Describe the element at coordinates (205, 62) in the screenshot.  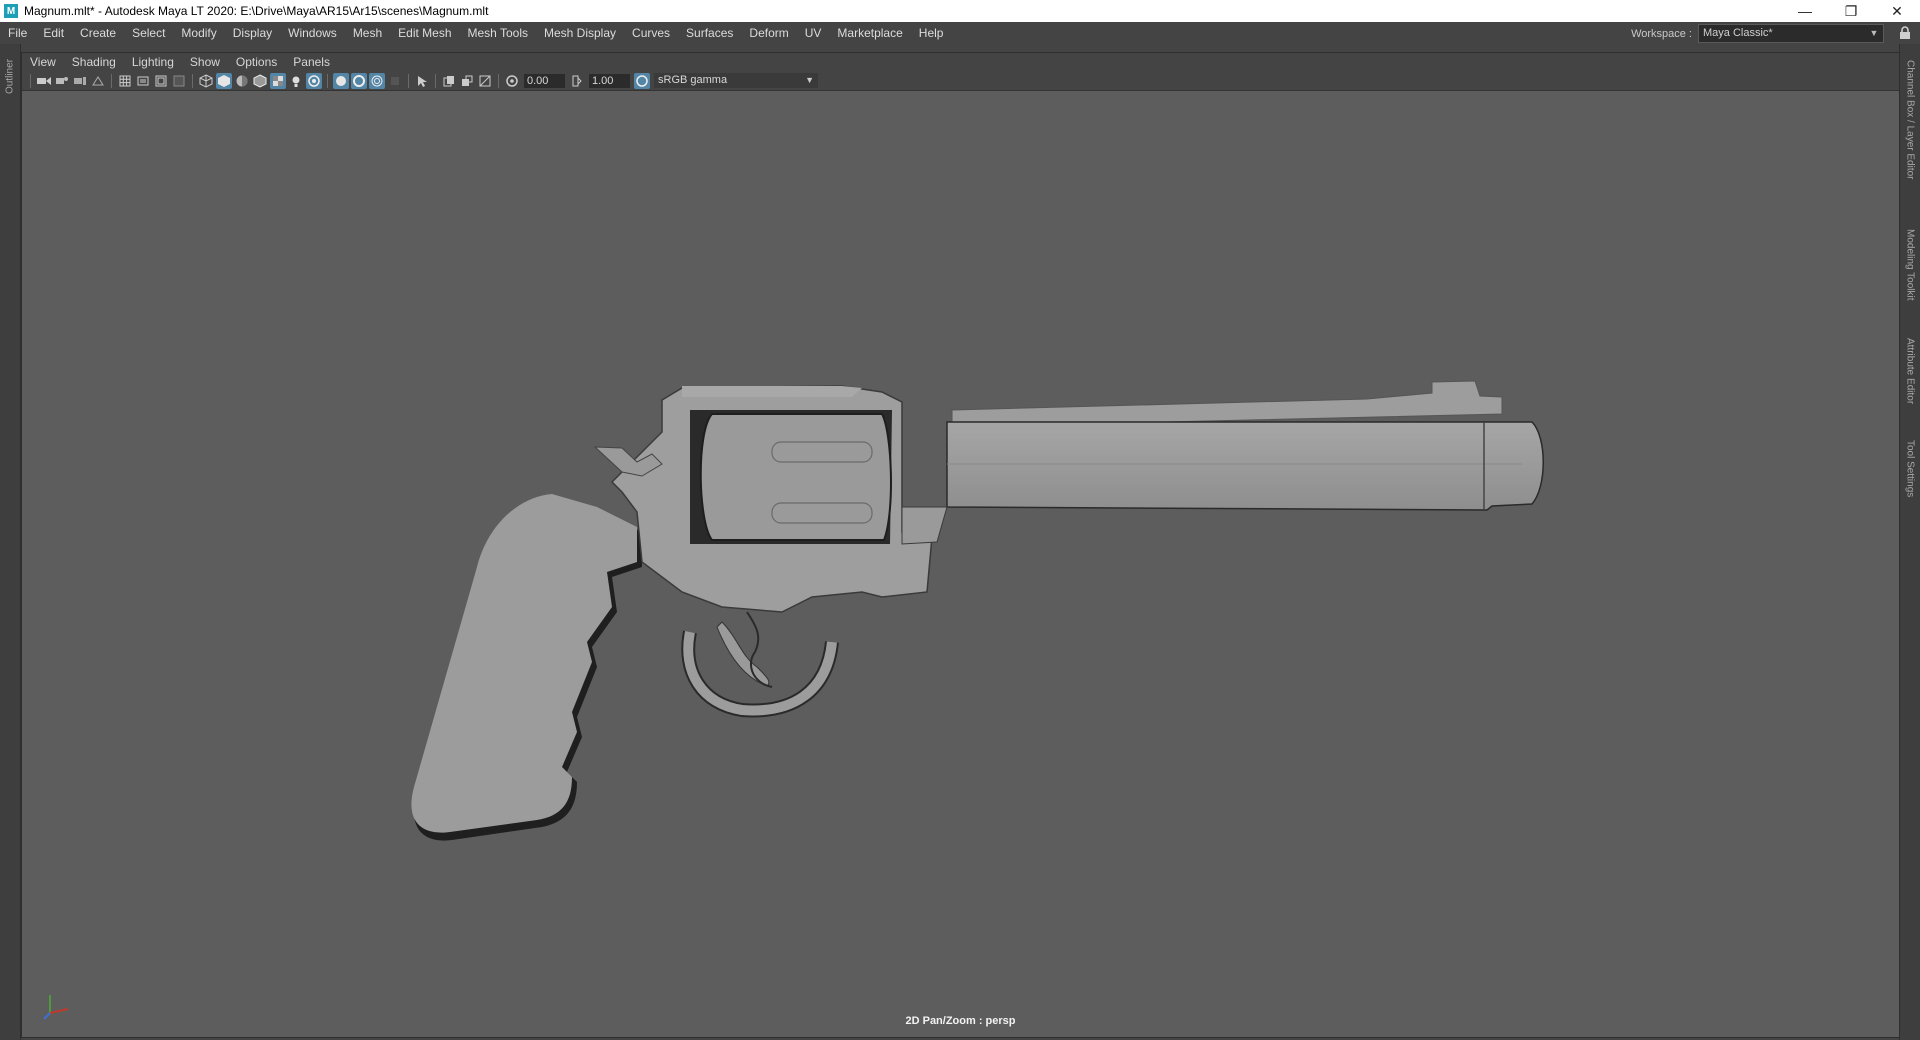
I see `panel-menu-show: Show` at that location.